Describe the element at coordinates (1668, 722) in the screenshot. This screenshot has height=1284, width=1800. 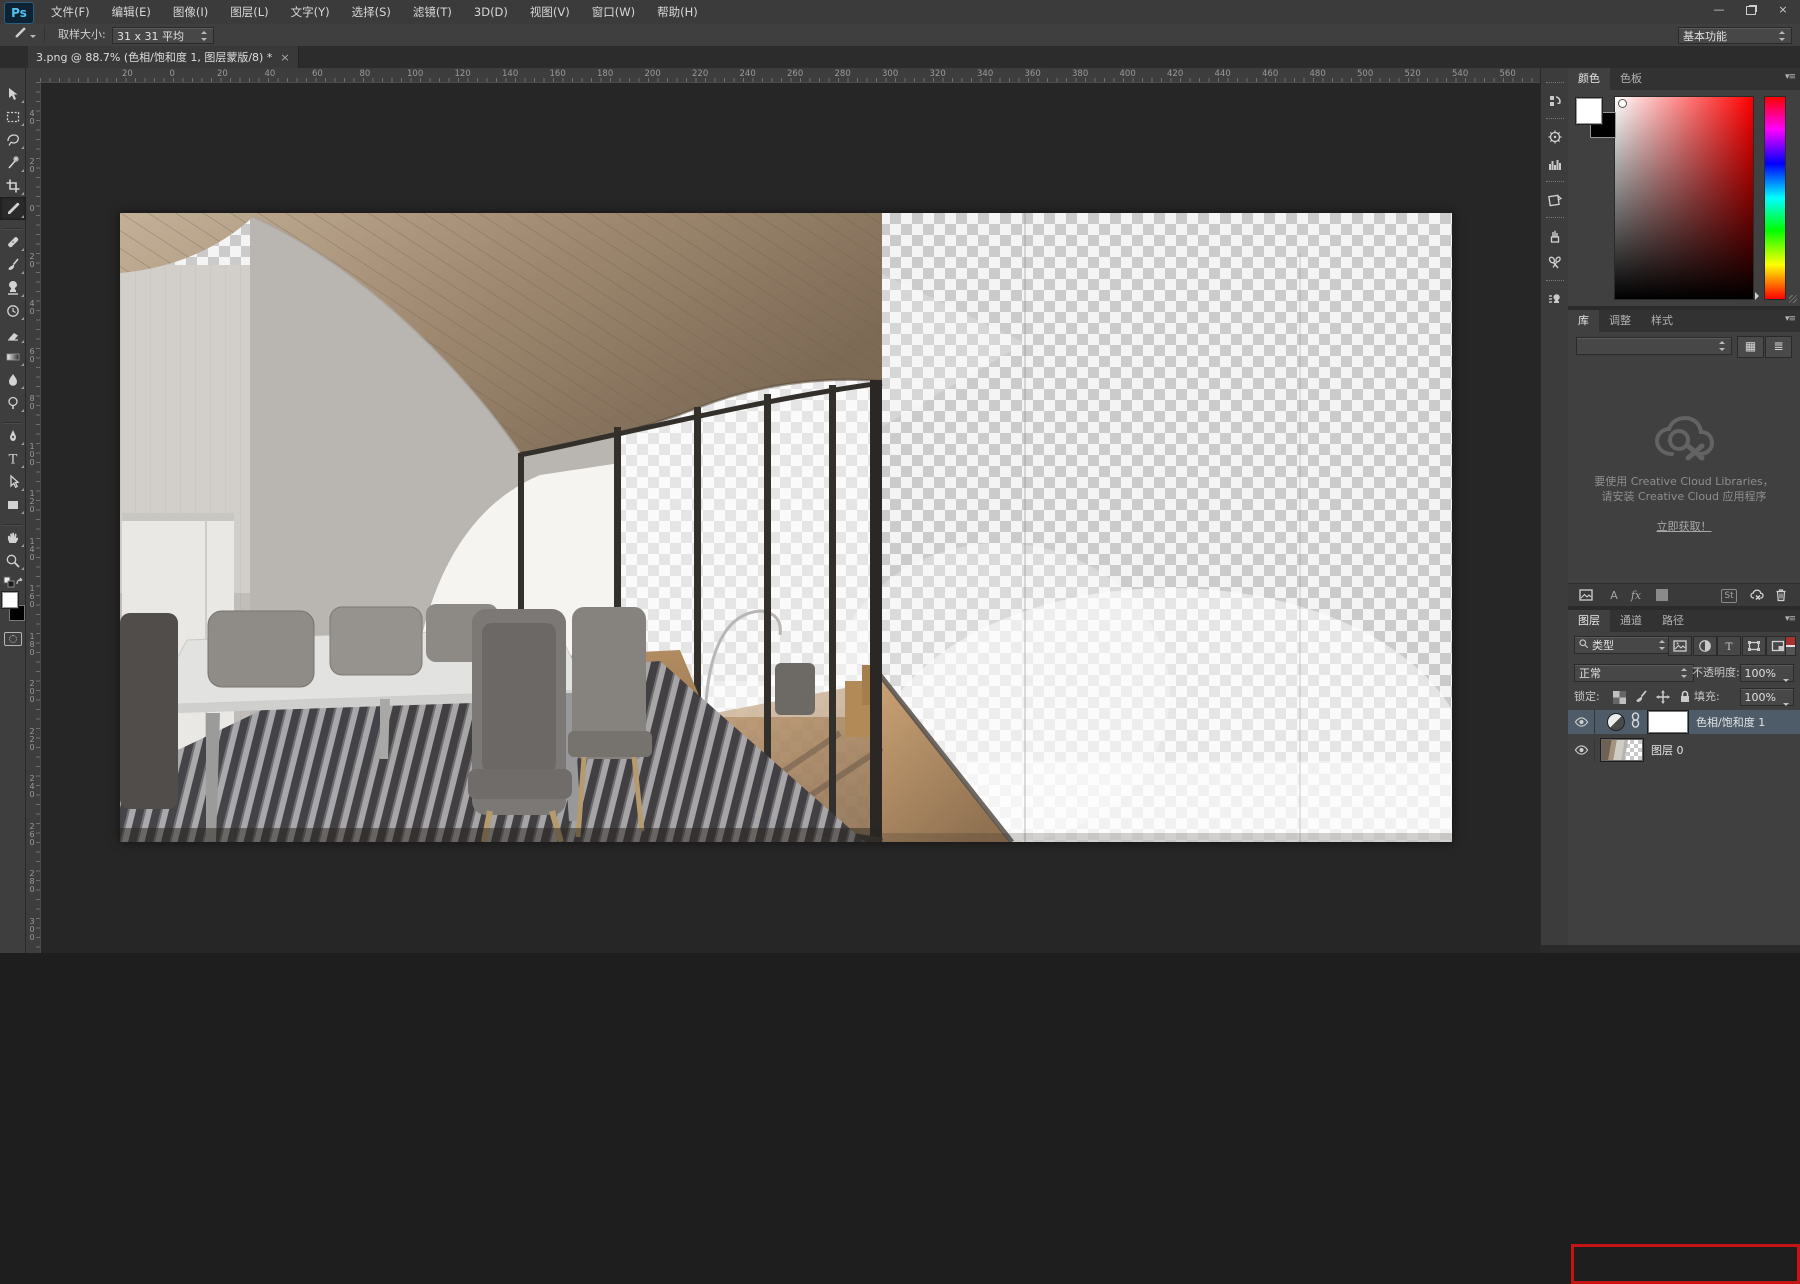
I see `layer-mask-thumbnail` at that location.